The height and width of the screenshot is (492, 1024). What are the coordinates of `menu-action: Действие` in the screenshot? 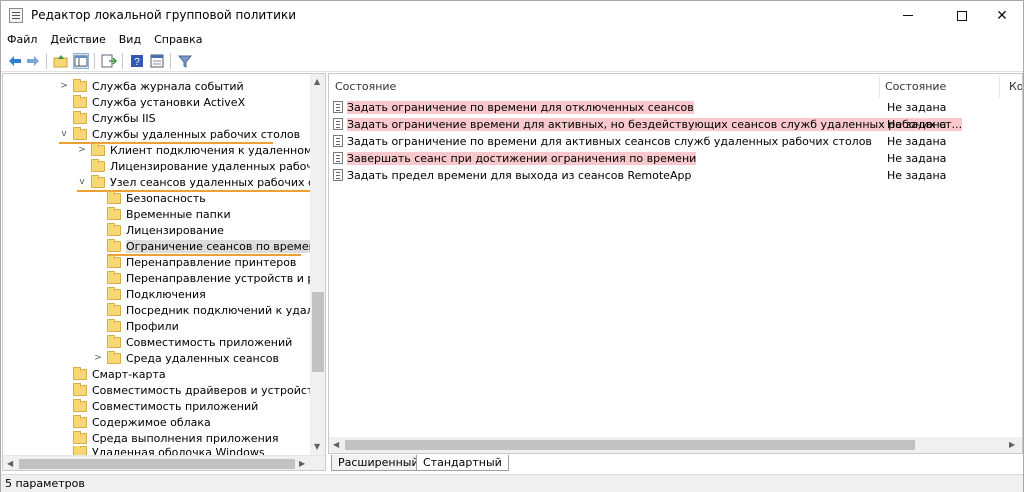 It's located at (77, 39).